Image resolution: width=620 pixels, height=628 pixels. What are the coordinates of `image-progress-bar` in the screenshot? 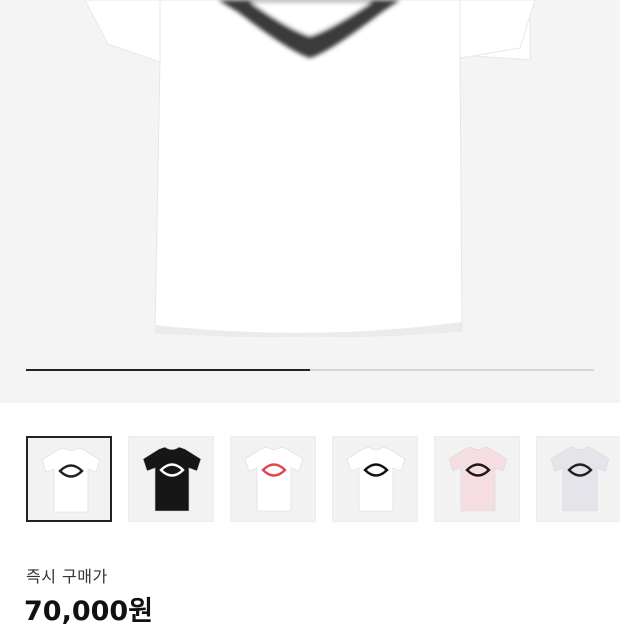 It's located at (310, 370).